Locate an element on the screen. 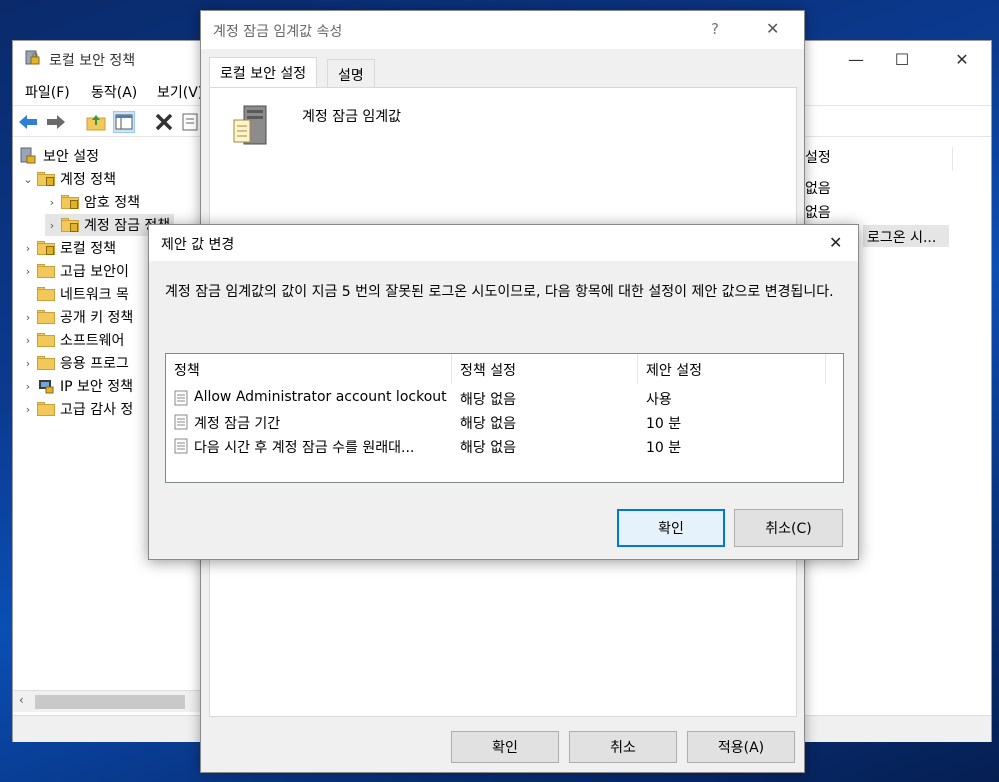 This screenshot has width=999, height=782. tree-item-password-policy: › 암호 정책 is located at coordinates (92, 202).